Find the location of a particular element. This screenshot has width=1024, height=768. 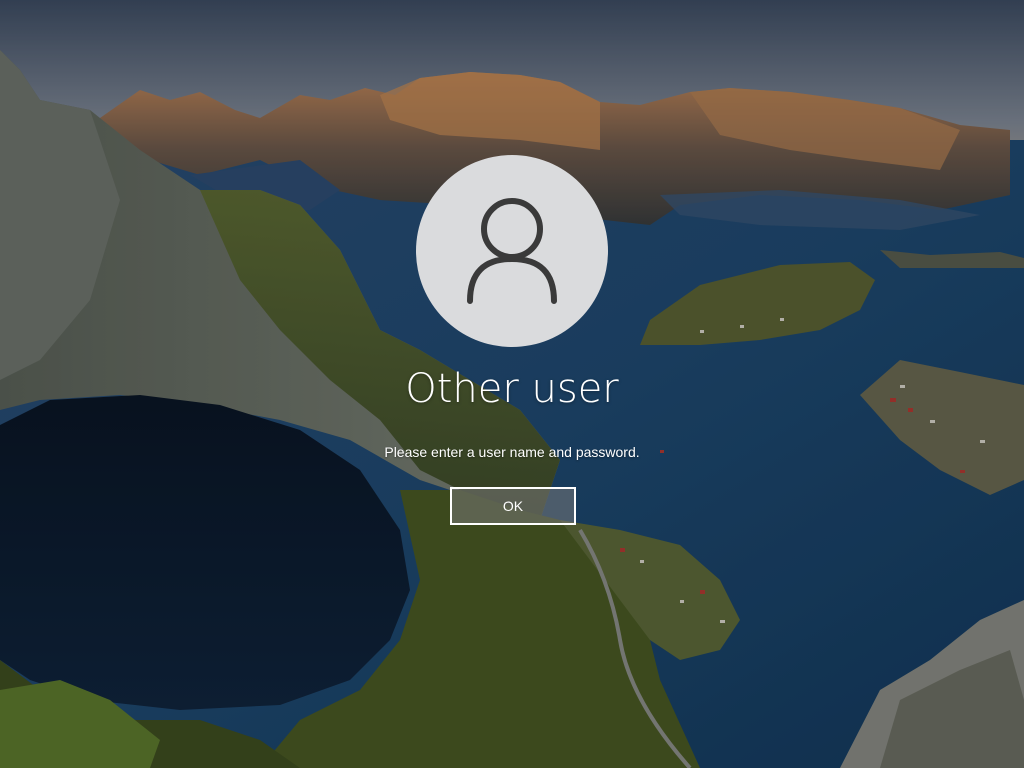

user-silhouette-icon is located at coordinates (512, 251).